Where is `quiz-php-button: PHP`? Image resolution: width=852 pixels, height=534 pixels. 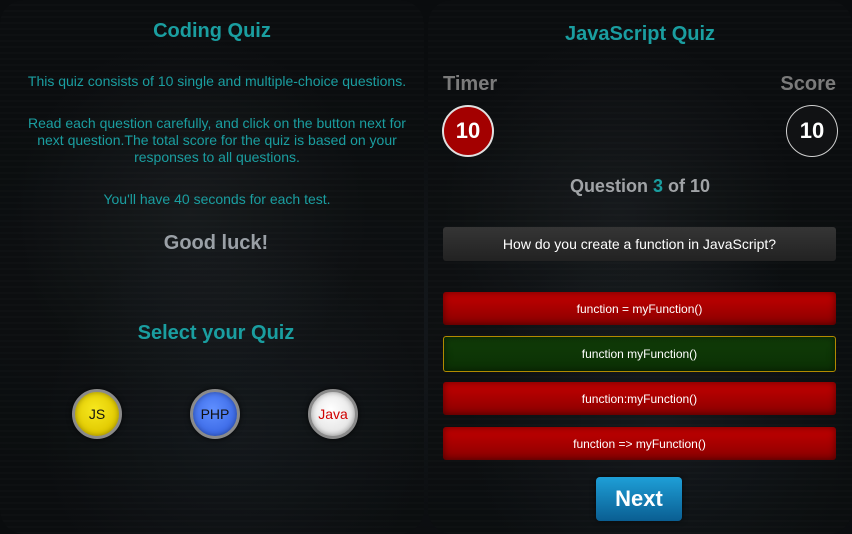
quiz-php-button: PHP is located at coordinates (215, 414).